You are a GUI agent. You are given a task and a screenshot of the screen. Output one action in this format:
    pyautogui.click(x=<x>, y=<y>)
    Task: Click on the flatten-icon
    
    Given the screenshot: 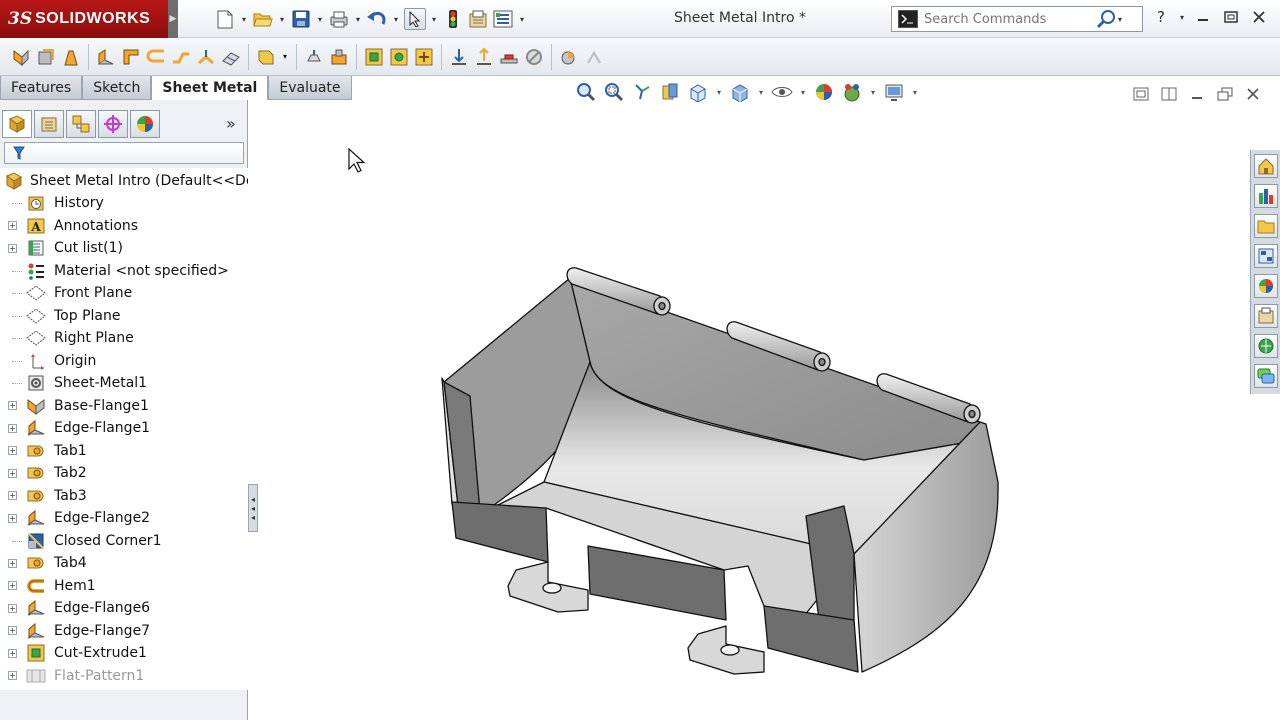 What is the action you would take?
    pyautogui.click(x=509, y=57)
    